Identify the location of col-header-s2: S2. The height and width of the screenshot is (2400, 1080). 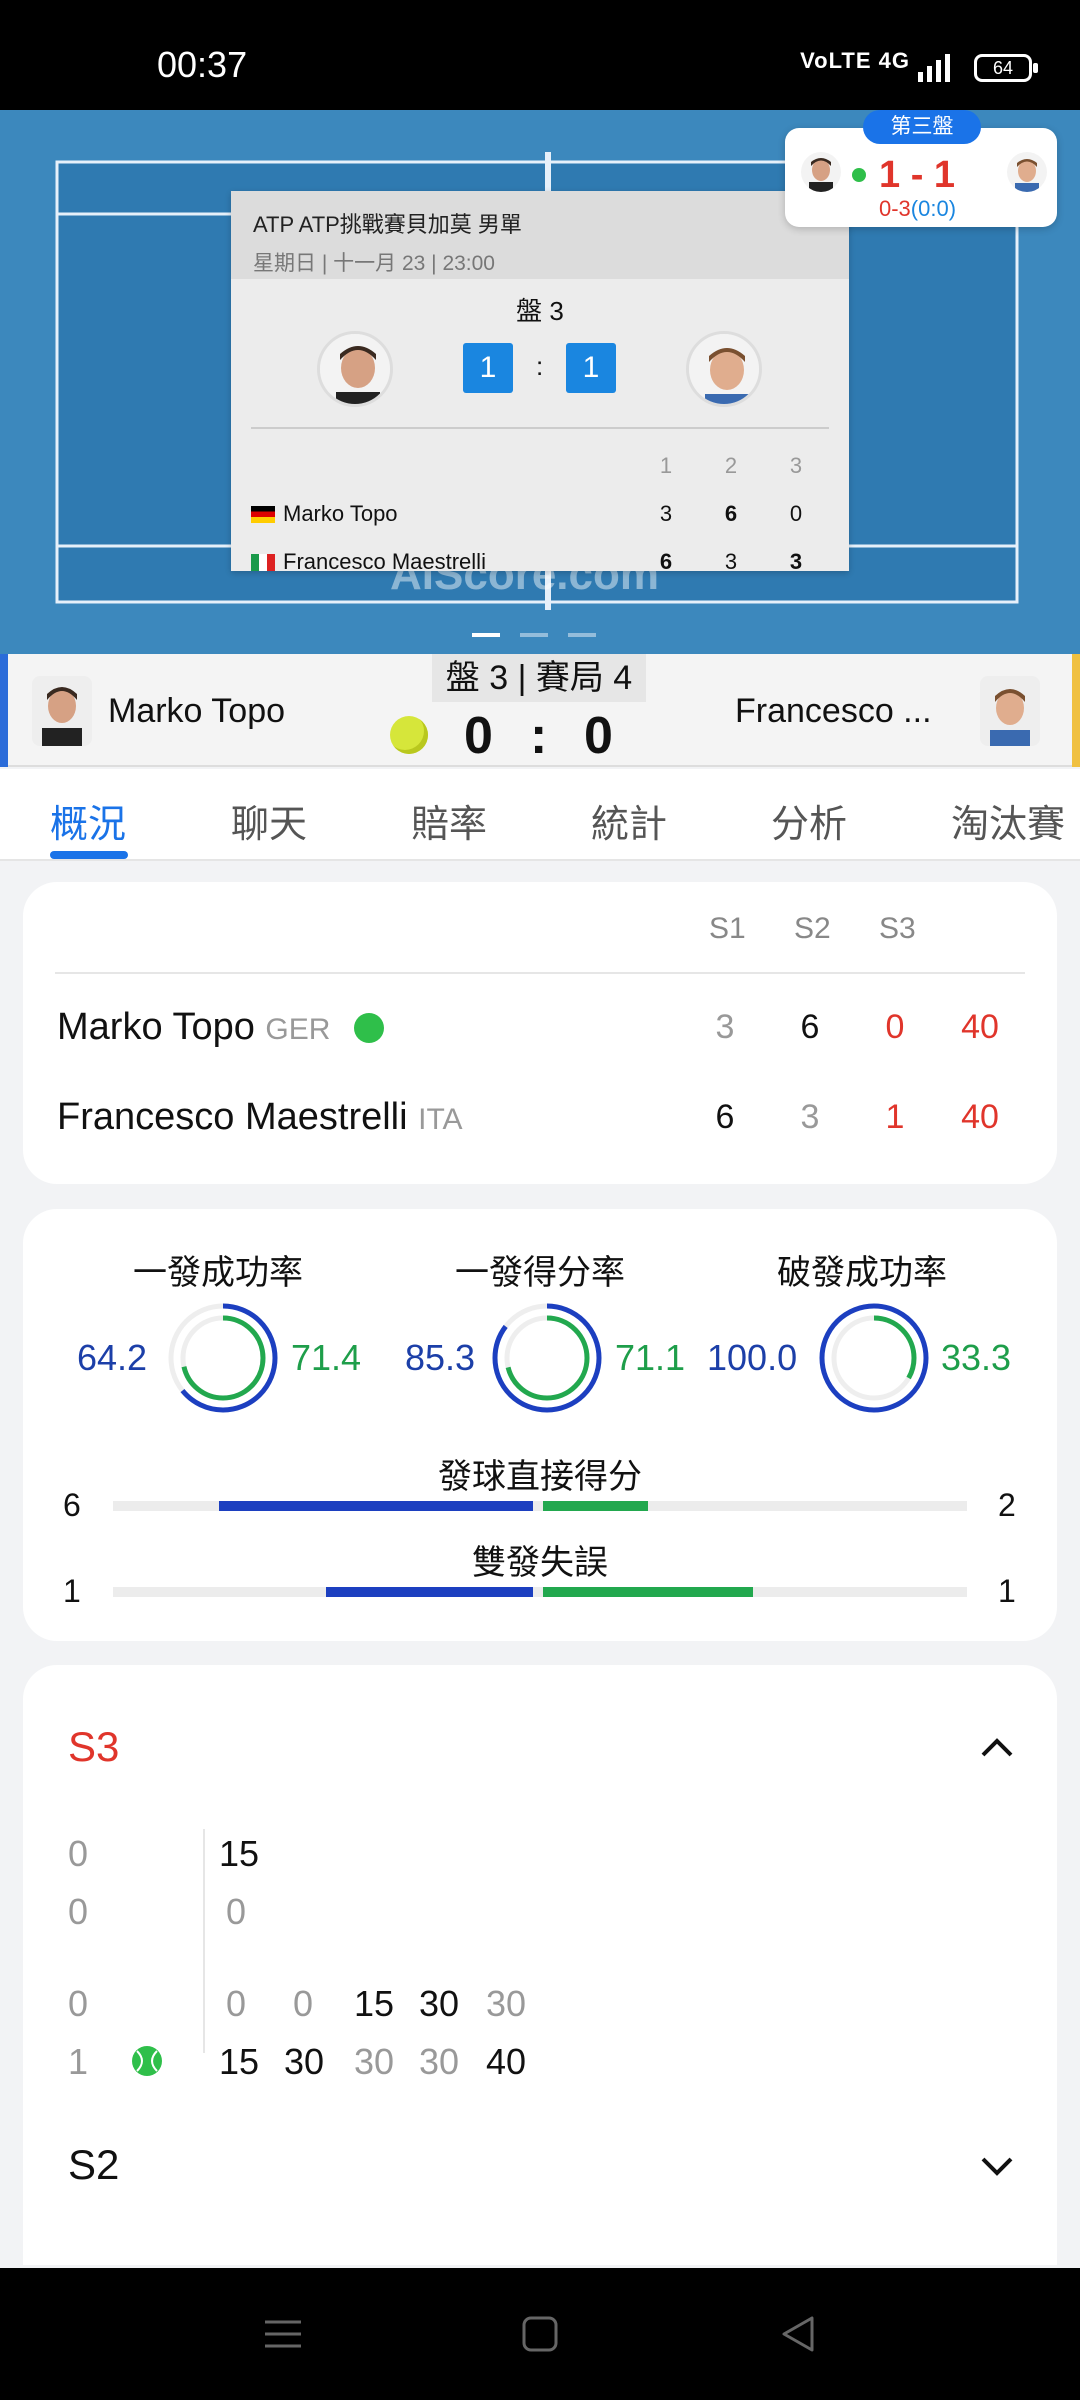
(812, 928).